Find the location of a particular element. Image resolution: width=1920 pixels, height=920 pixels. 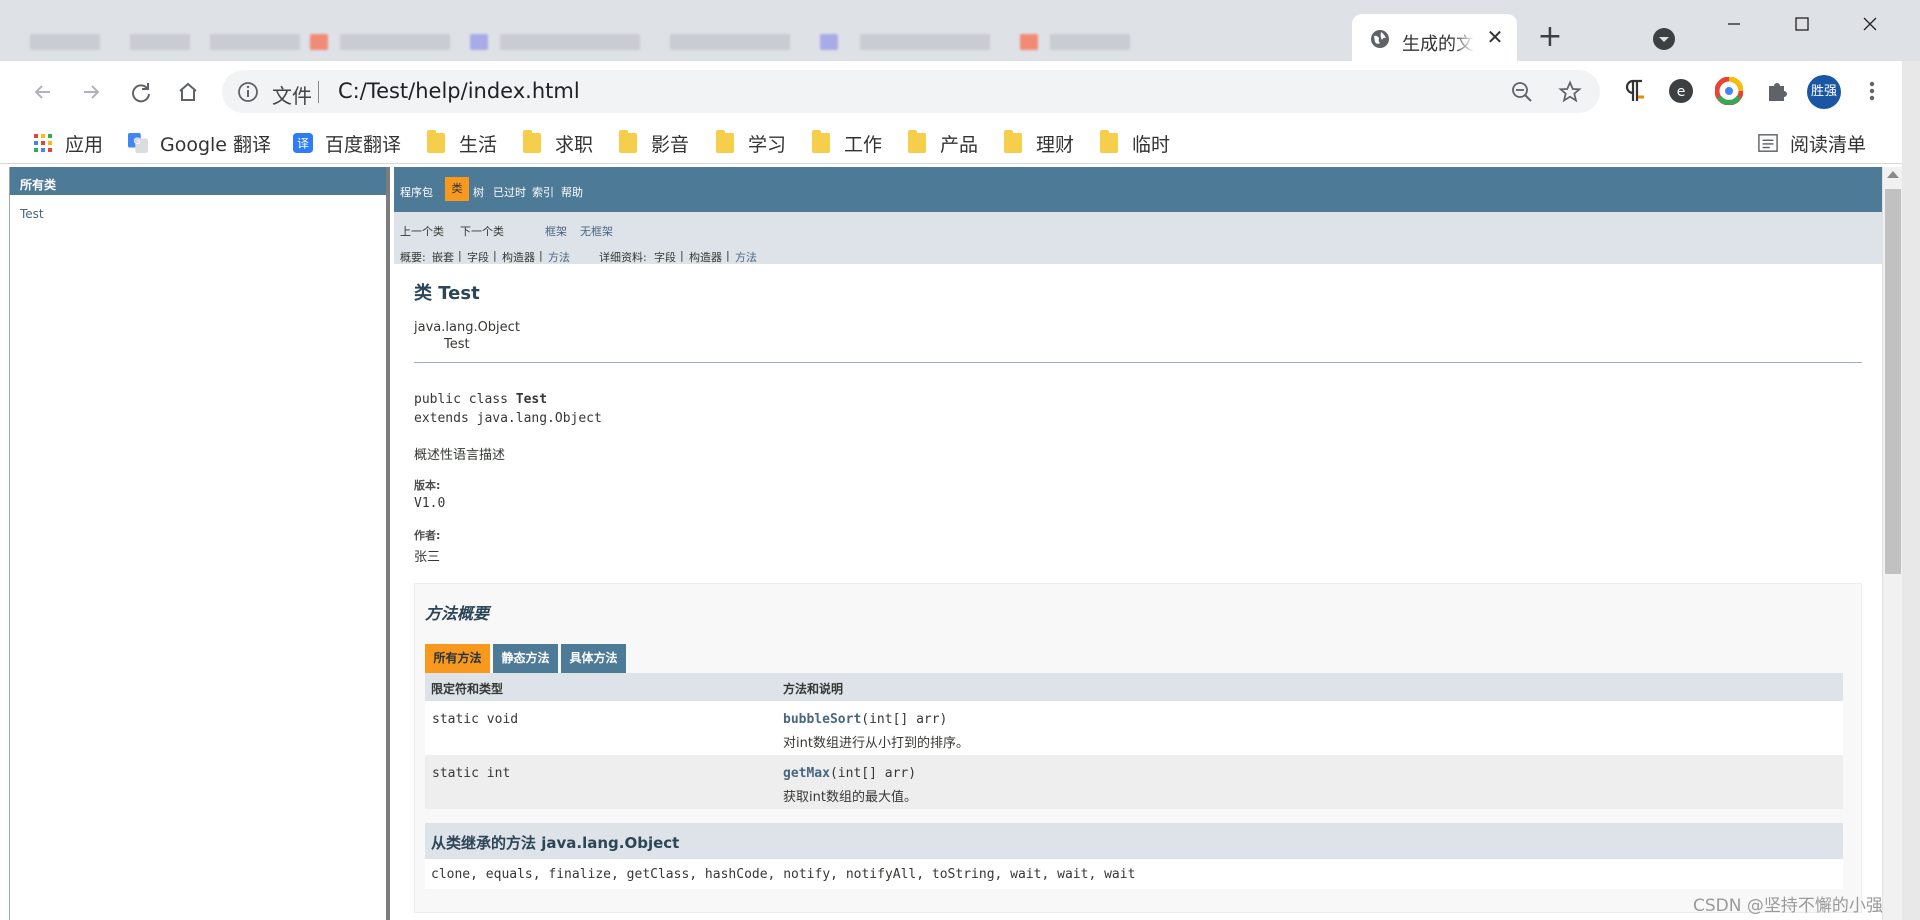

method-link-bubblesort: bubbleSort is located at coordinates (822, 719).